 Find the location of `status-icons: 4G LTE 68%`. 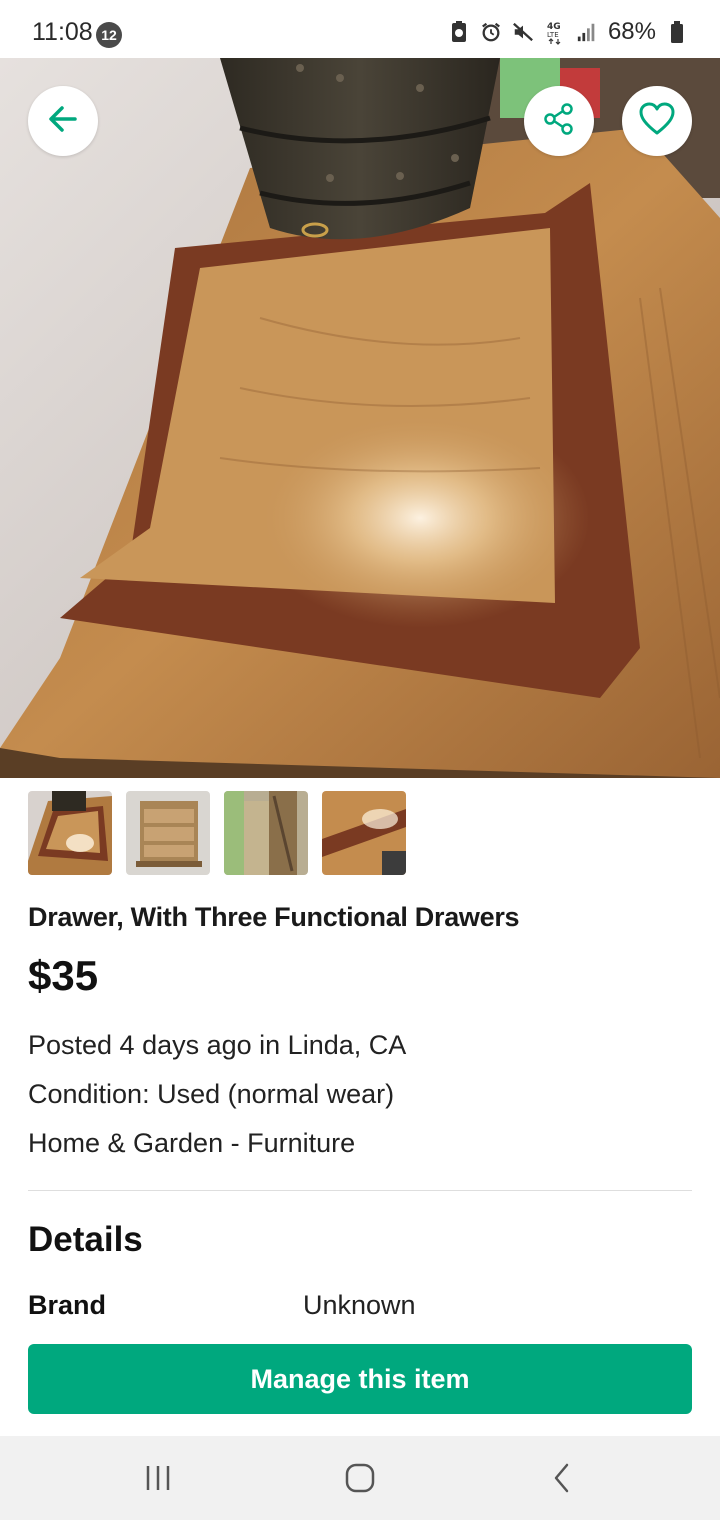

status-icons: 4G LTE 68% is located at coordinates (568, 32).